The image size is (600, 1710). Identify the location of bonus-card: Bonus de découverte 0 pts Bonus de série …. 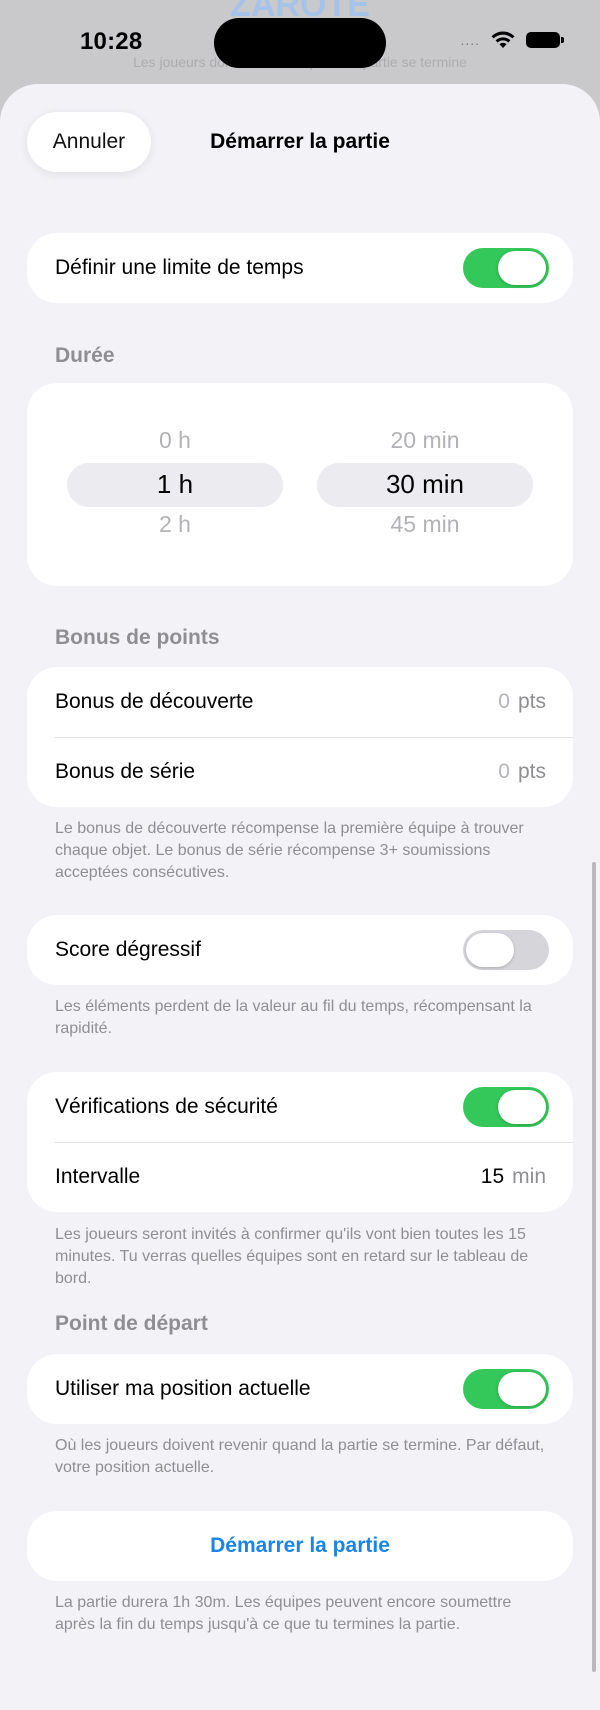
(300, 737).